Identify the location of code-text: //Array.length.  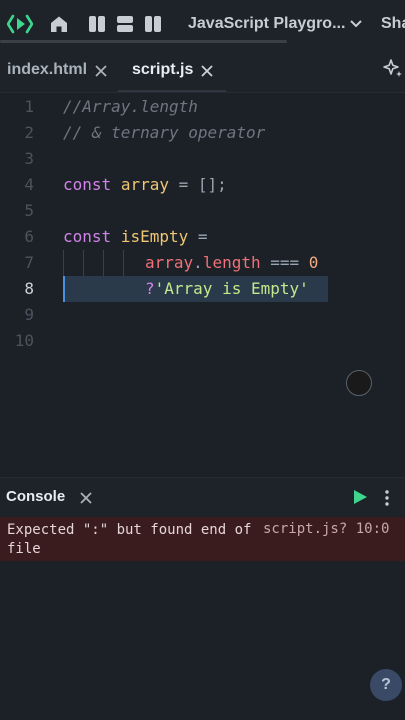
(130, 106).